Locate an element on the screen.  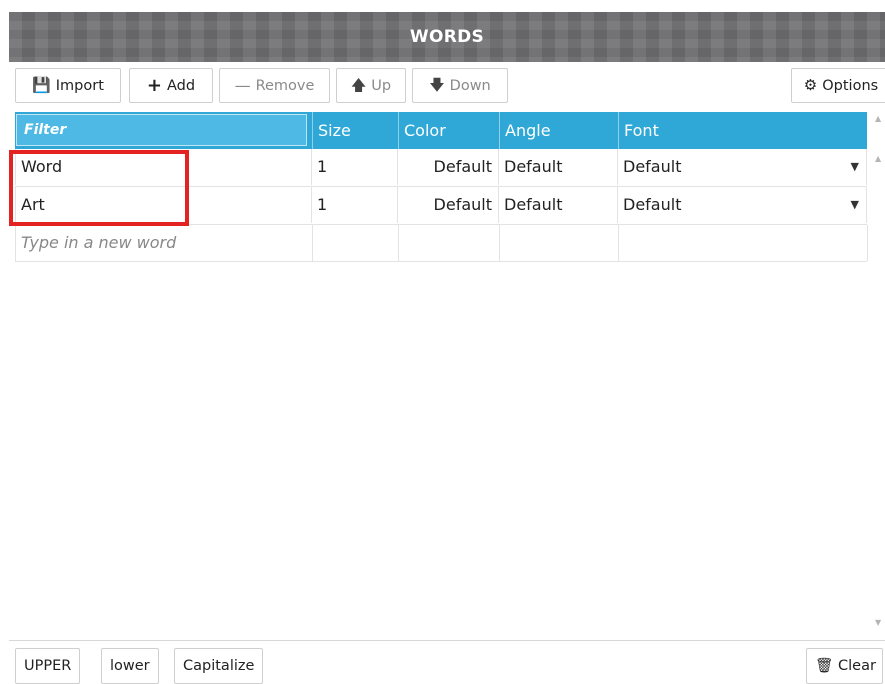
add-label: Add is located at coordinates (181, 85).